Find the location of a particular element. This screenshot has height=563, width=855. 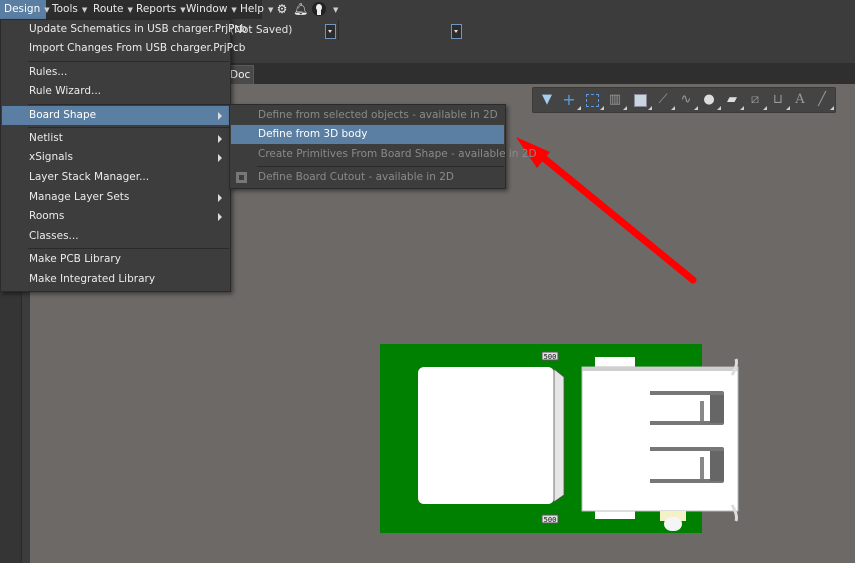

menu-item-netlist: Netlist is located at coordinates (115, 138).